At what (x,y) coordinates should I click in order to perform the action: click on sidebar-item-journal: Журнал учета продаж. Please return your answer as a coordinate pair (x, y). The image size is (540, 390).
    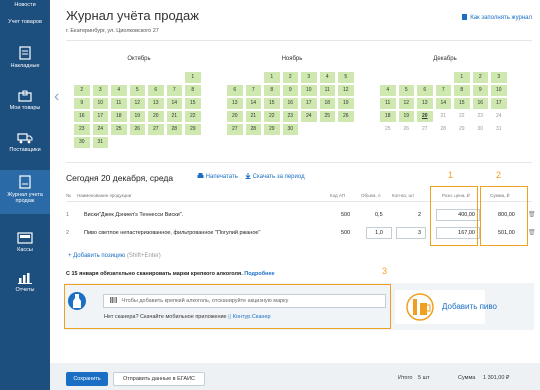
    Looking at the image, I should click on (25, 192).